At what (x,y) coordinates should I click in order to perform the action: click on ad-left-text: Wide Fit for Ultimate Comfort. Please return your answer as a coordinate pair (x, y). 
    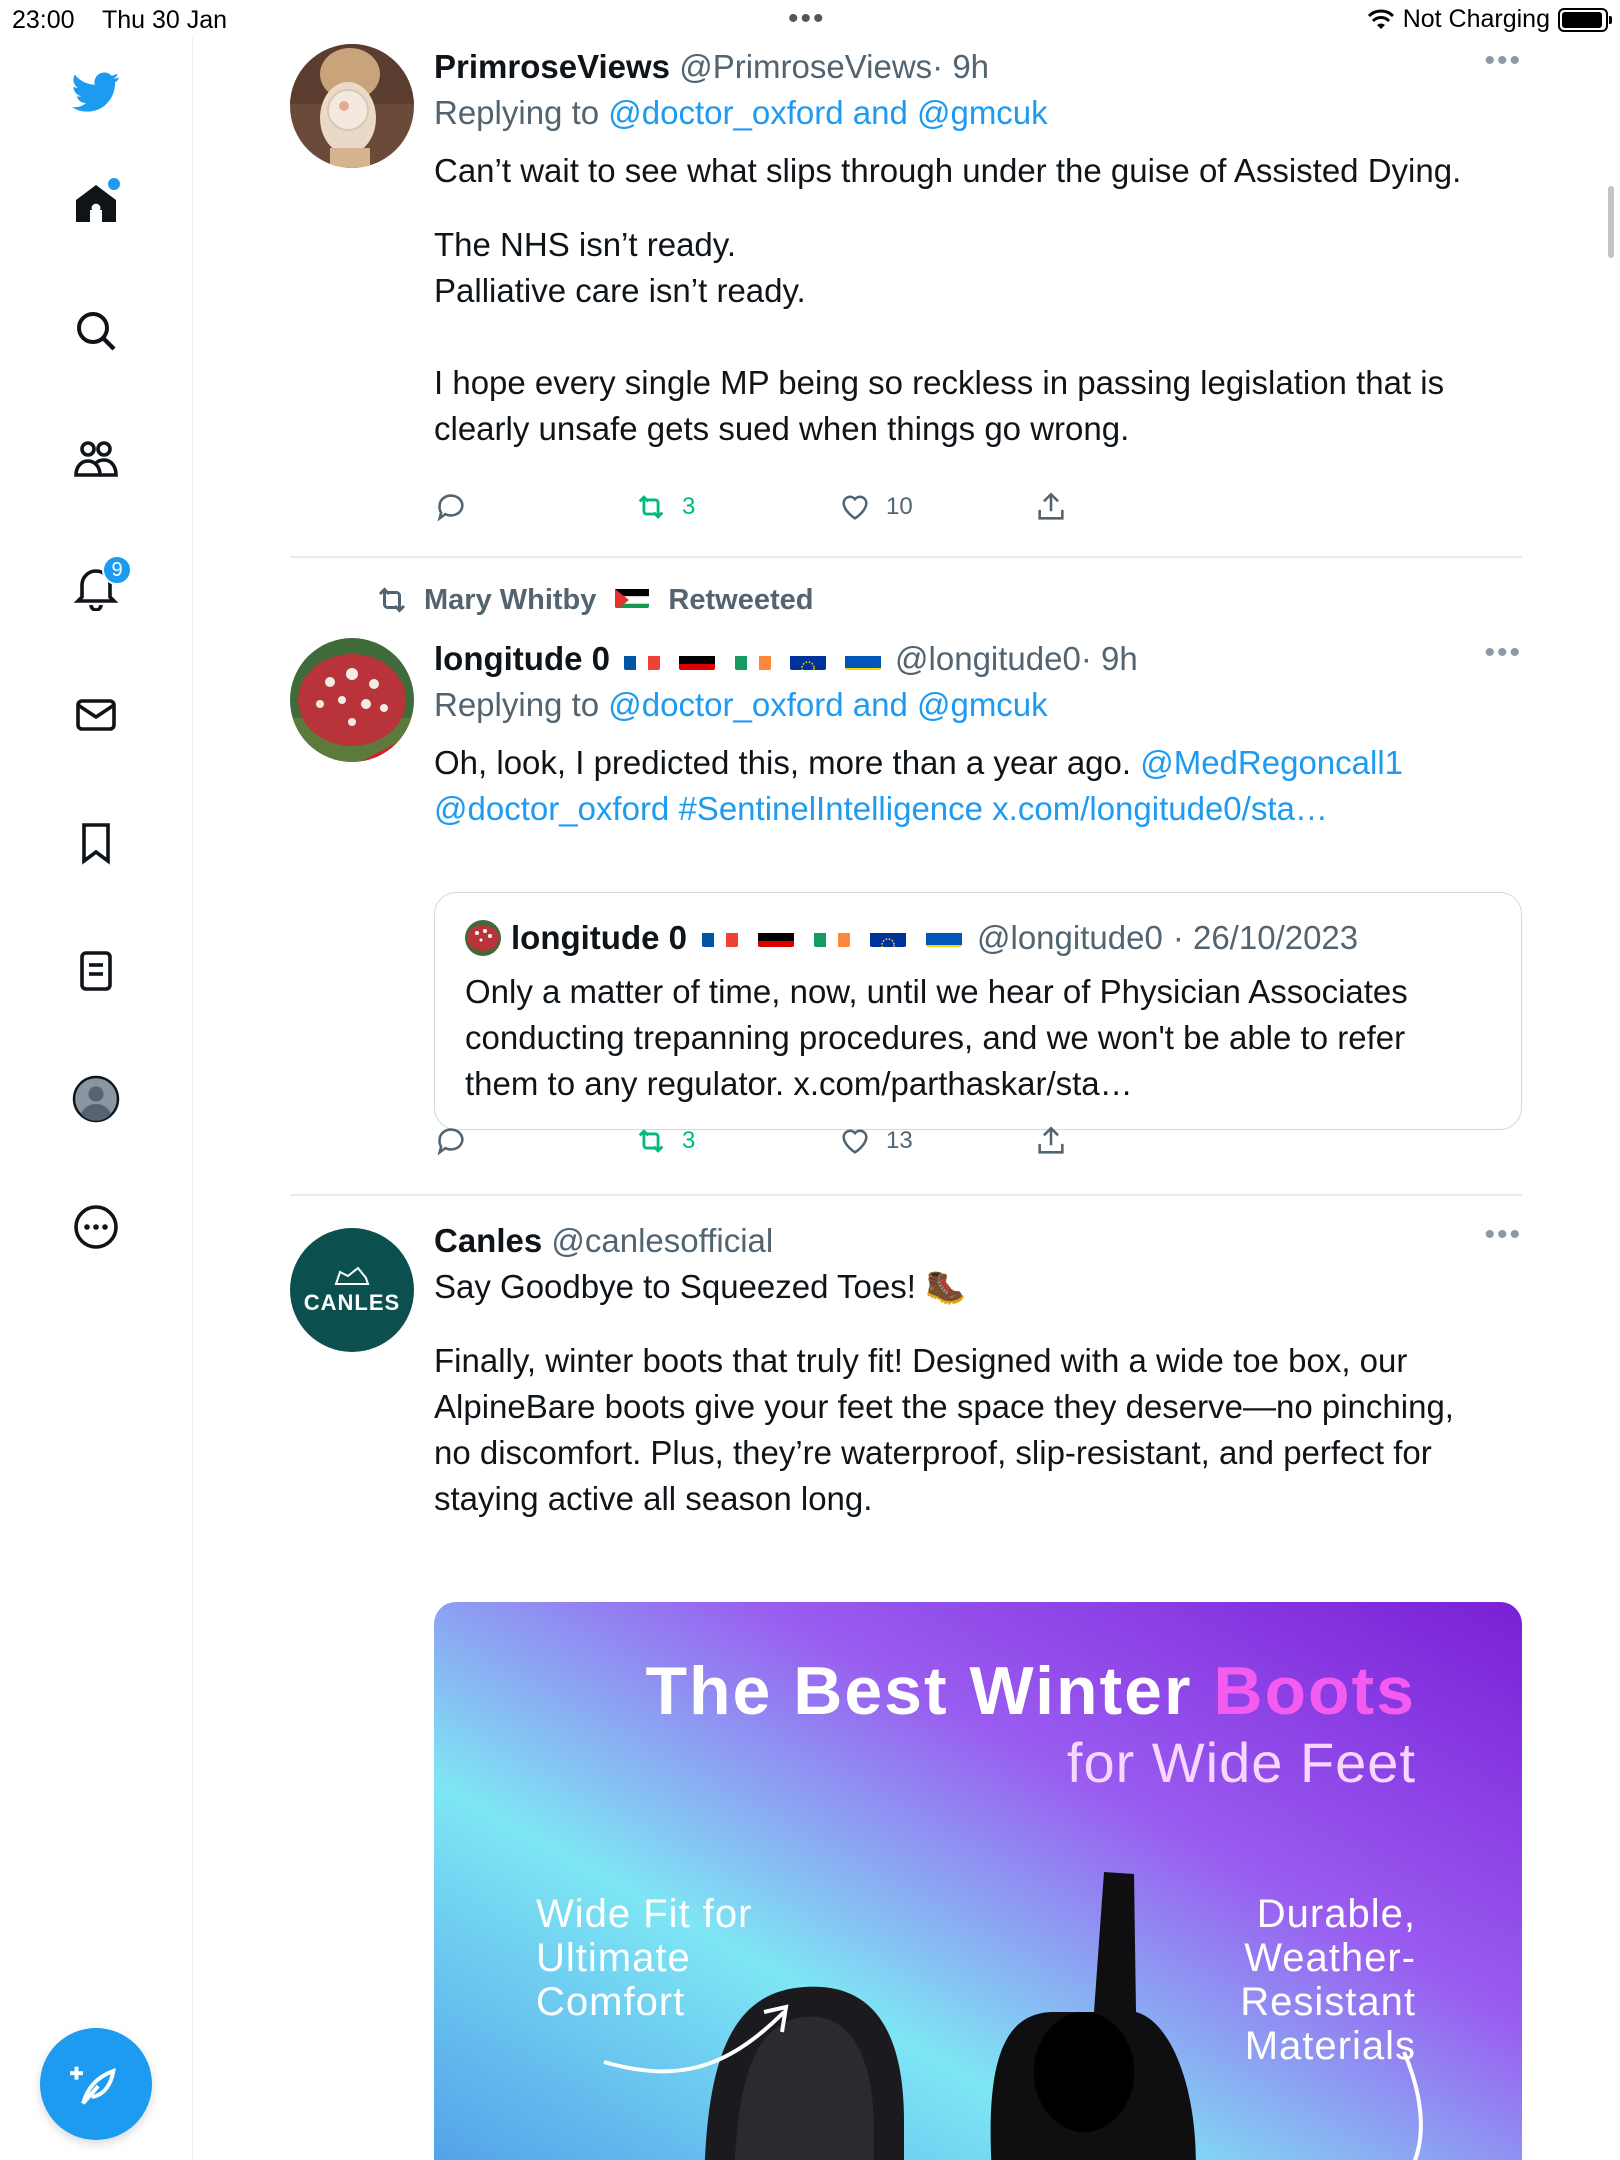
    Looking at the image, I should click on (644, 1958).